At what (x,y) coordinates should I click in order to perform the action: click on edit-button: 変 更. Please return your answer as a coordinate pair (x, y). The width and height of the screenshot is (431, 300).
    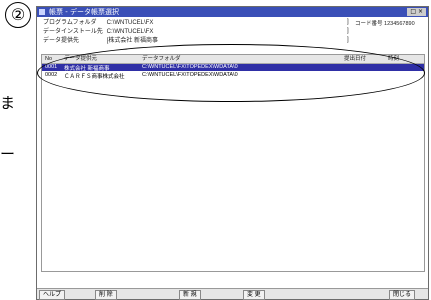
    Looking at the image, I should click on (254, 295).